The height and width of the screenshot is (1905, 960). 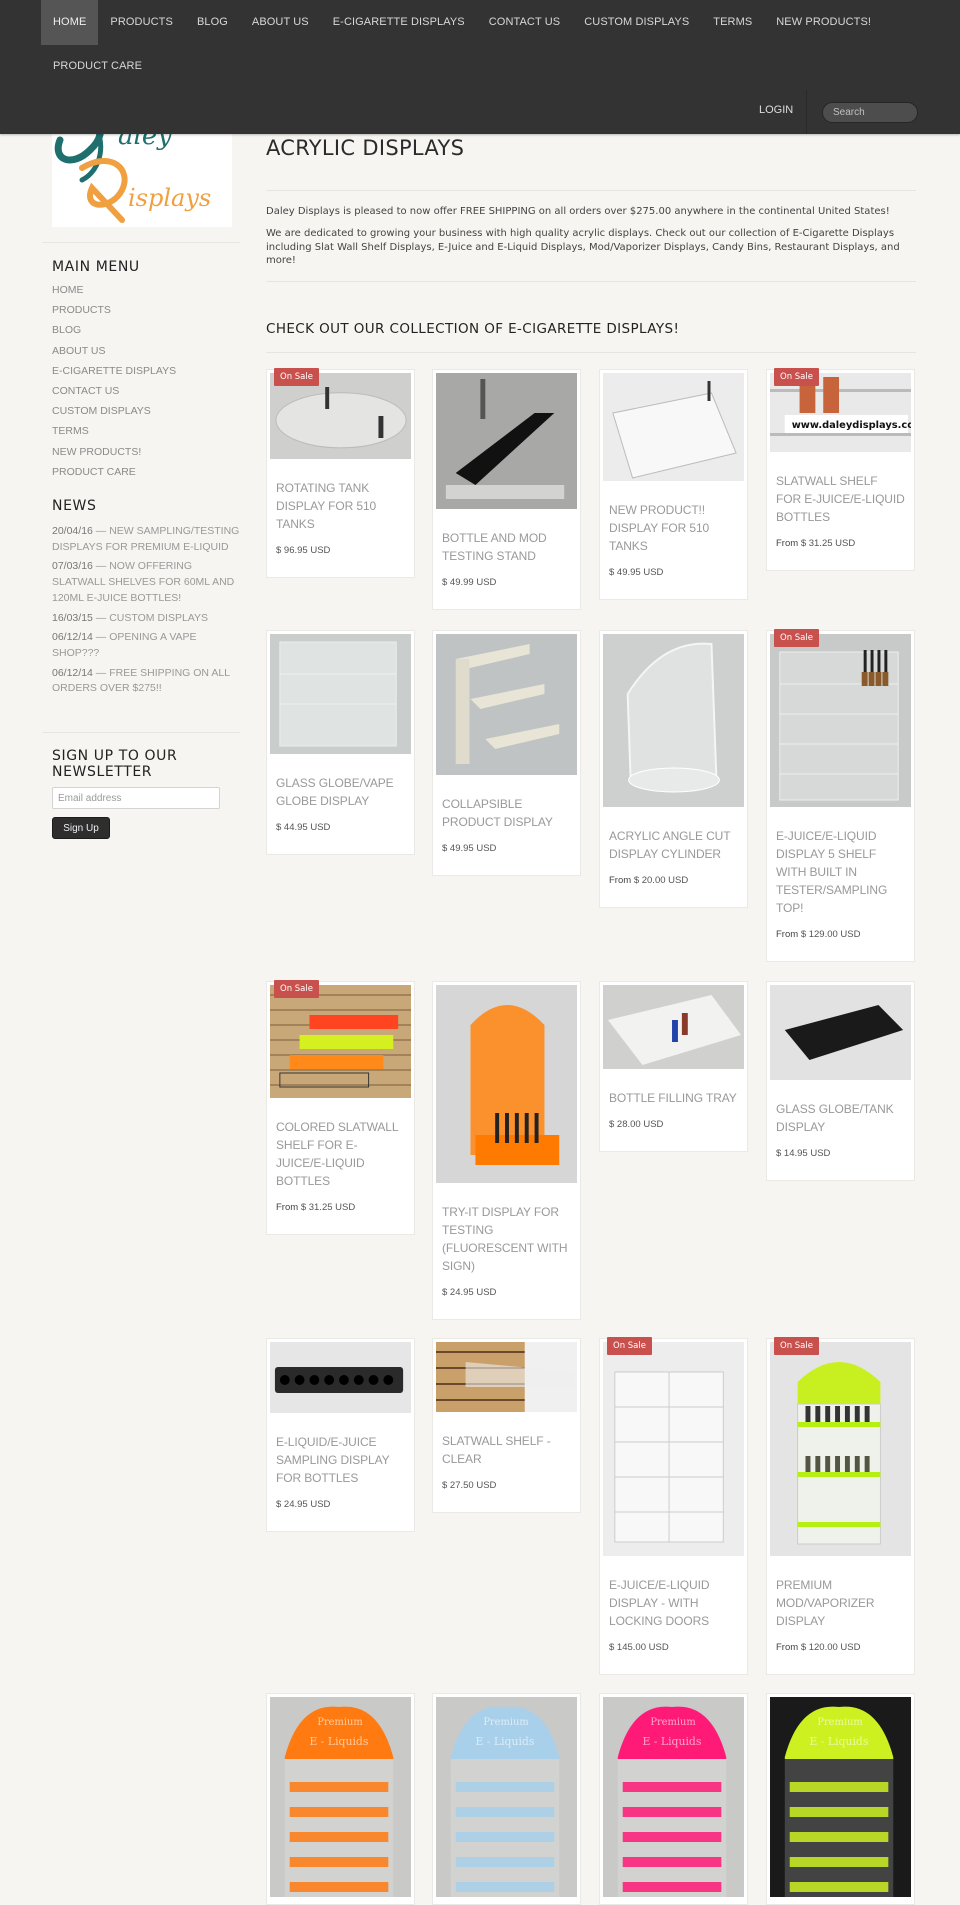 What do you see at coordinates (114, 456) in the screenshot?
I see `sidebar-item-new-products: NEW PRODUCTS!` at bounding box center [114, 456].